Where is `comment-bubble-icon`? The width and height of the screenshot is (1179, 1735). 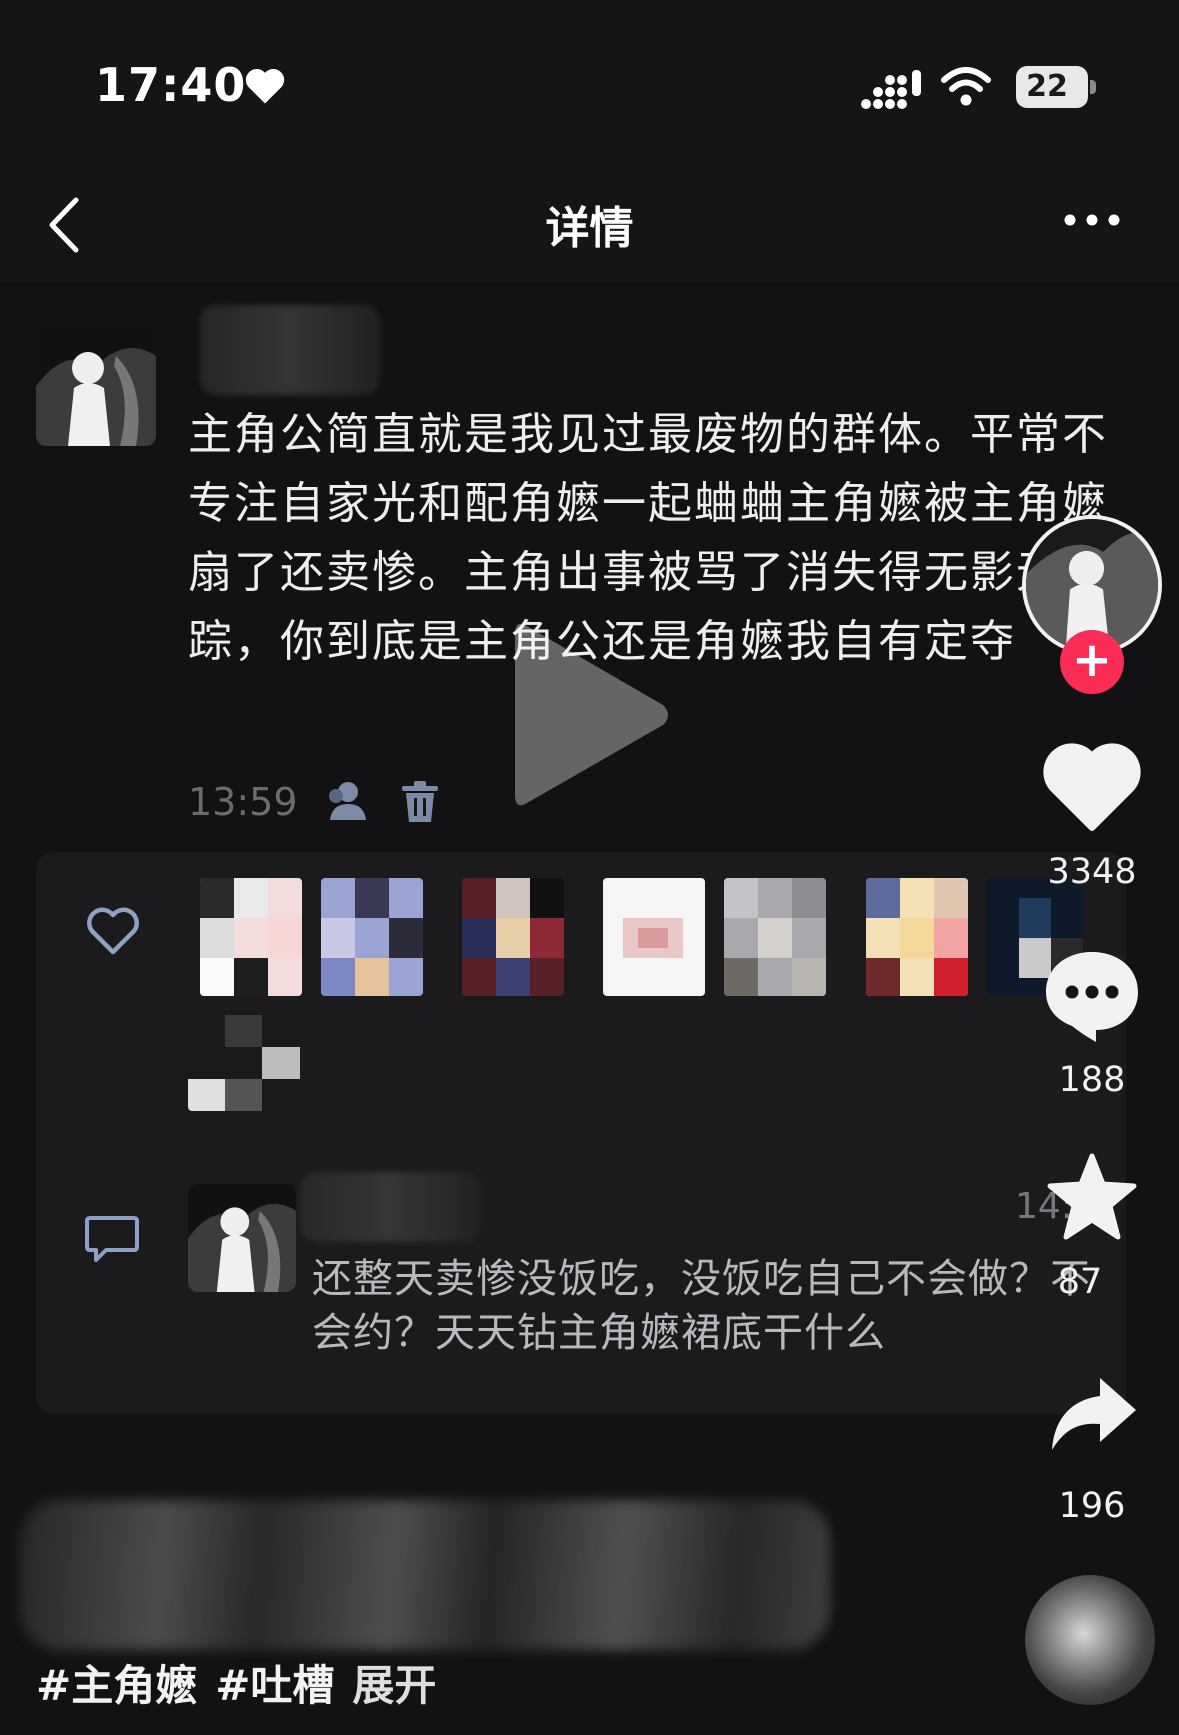
comment-bubble-icon is located at coordinates (112, 1239).